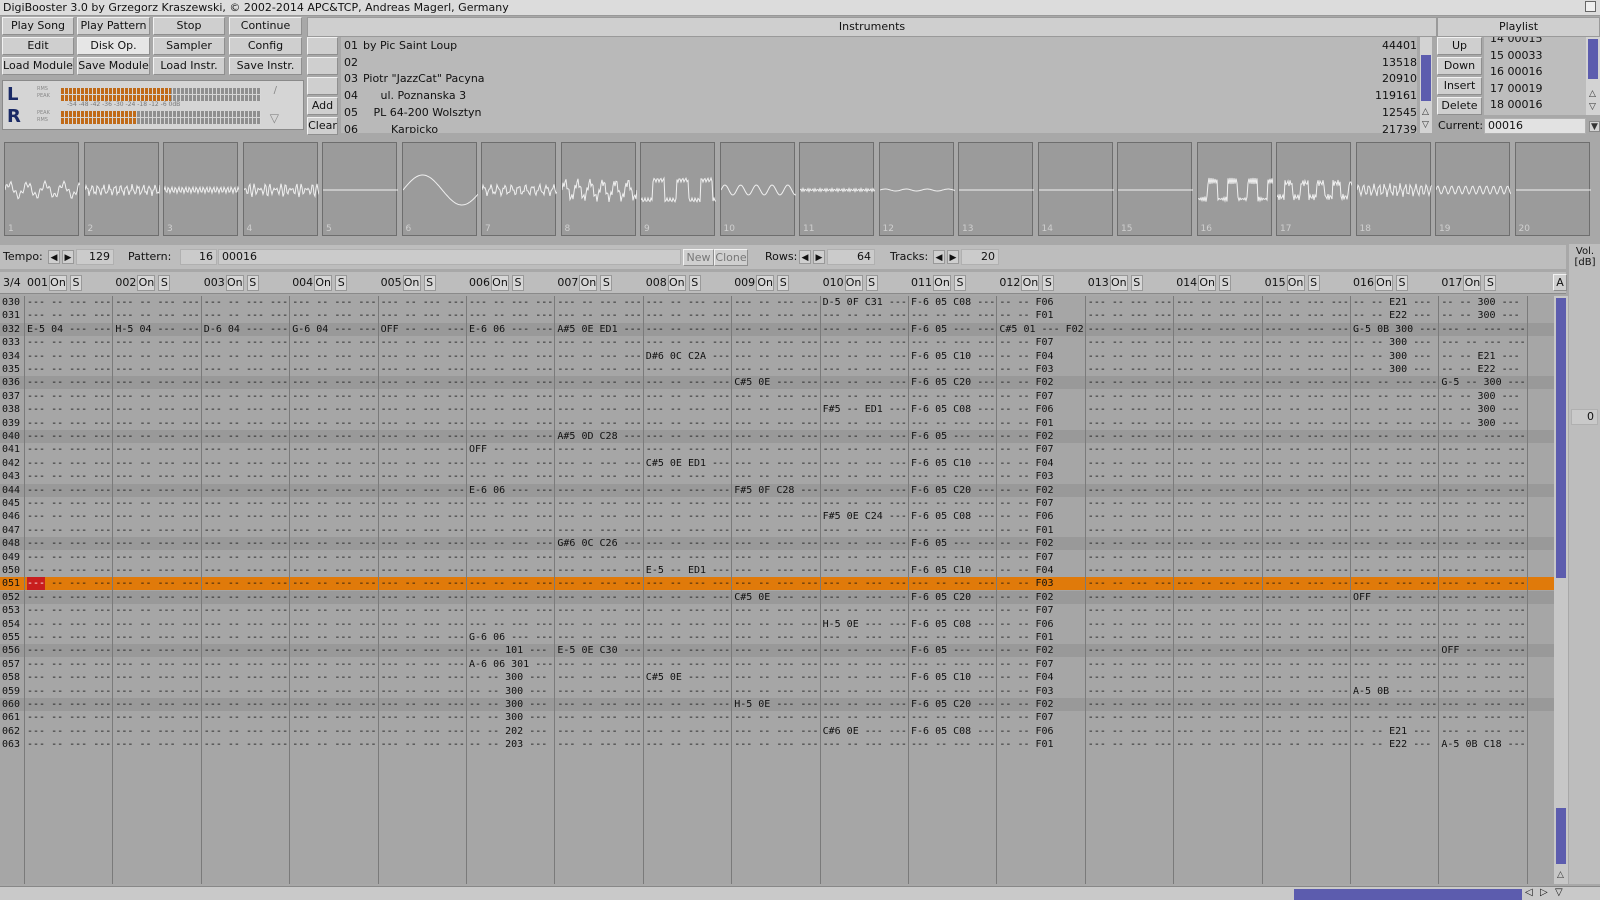 The height and width of the screenshot is (900, 1600). I want to click on pattern-cell: A#5 0D C28 ---, so click(600, 436).